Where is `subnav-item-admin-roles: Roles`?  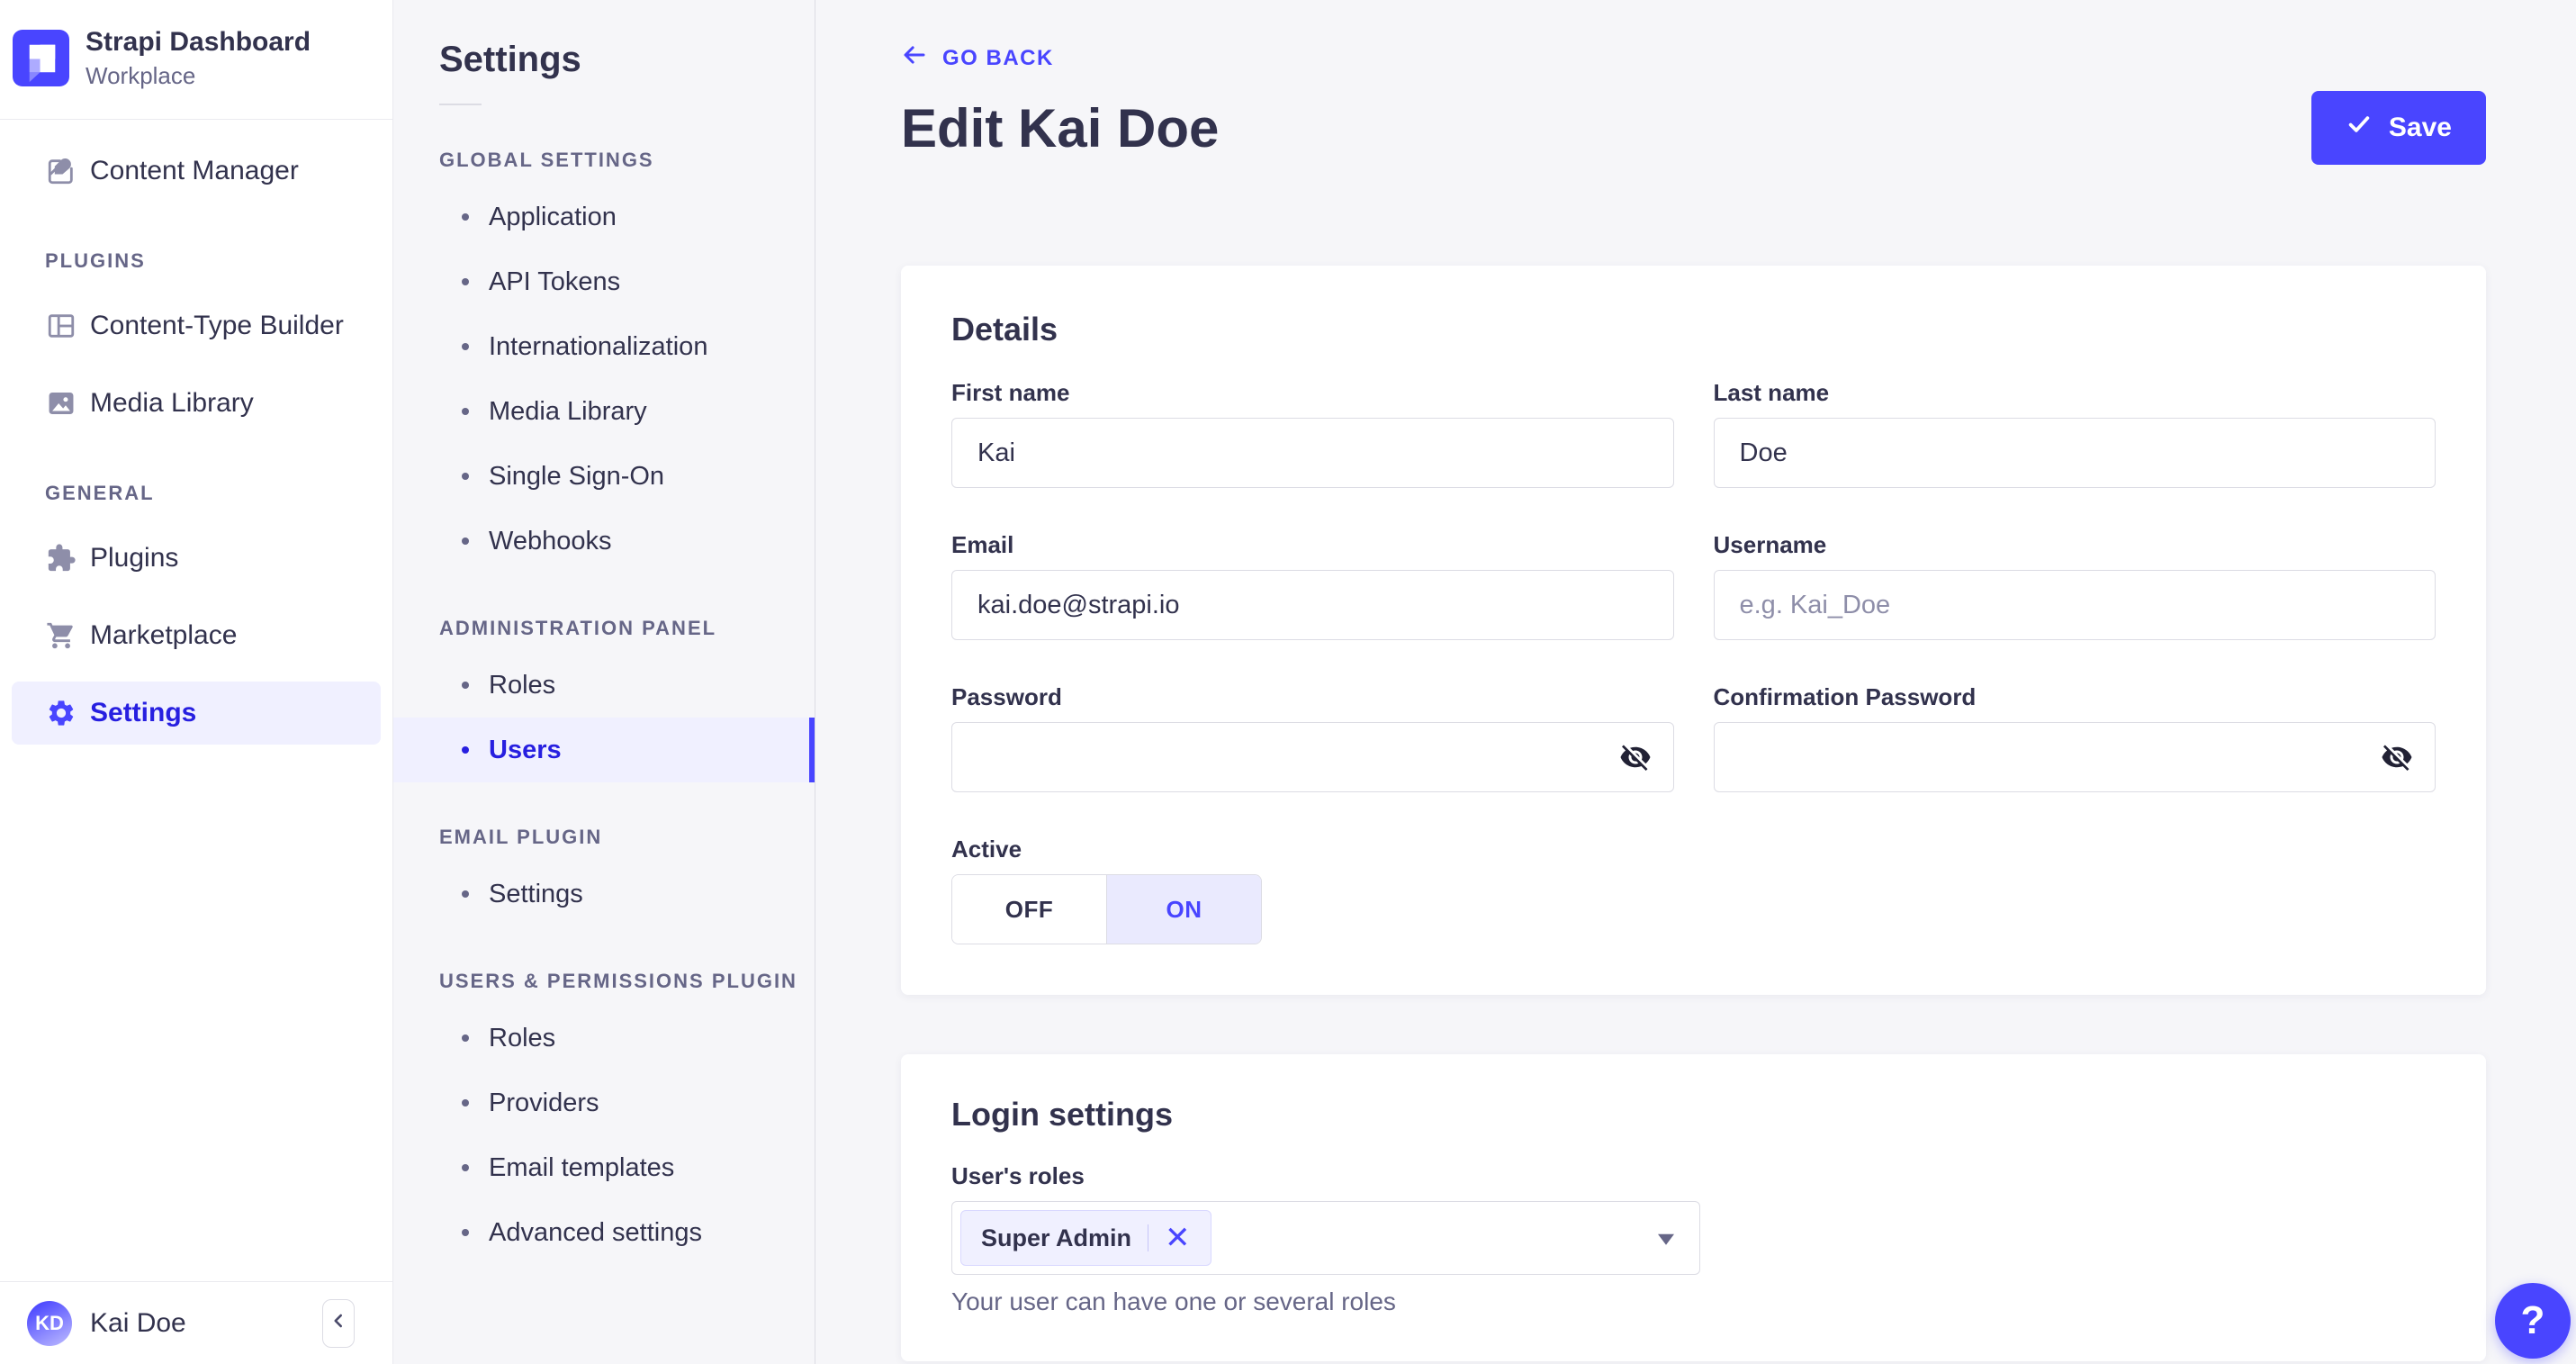
subnav-item-admin-roles: Roles is located at coordinates (604, 685).